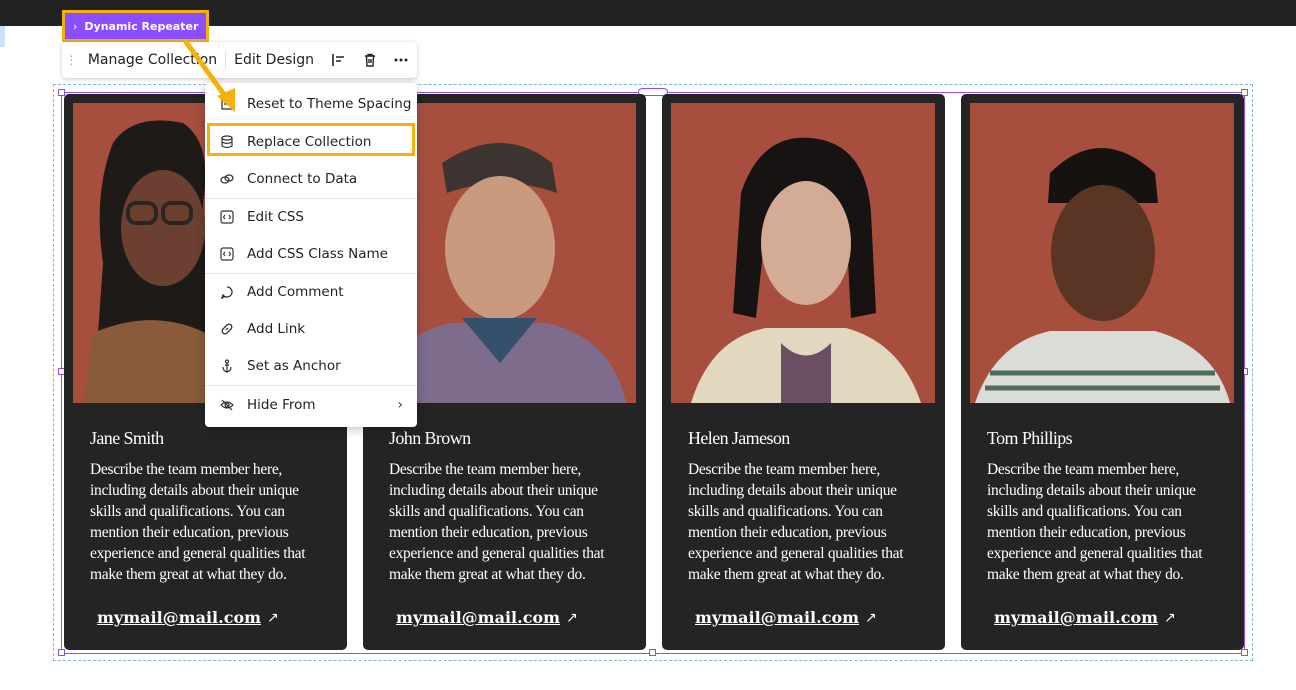 The width and height of the screenshot is (1296, 690). What do you see at coordinates (281, 404) in the screenshot?
I see `menu-item-label: Hide From` at bounding box center [281, 404].